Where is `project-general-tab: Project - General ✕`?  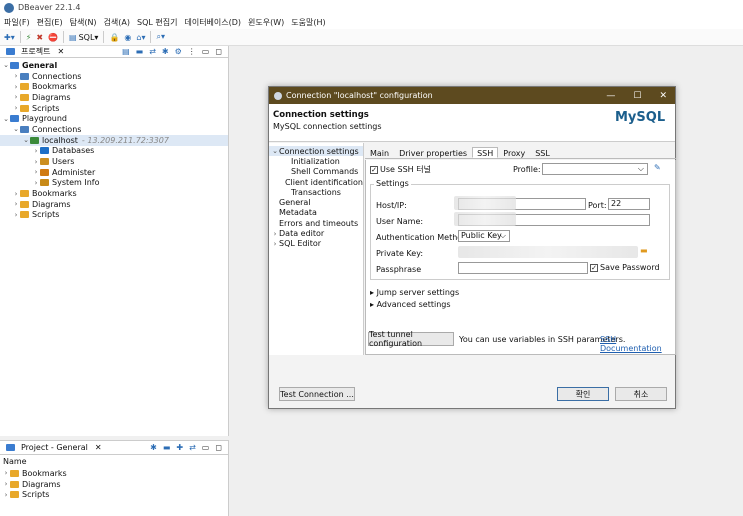
project-general-tab: Project - General ✕ is located at coordinates (54, 447).